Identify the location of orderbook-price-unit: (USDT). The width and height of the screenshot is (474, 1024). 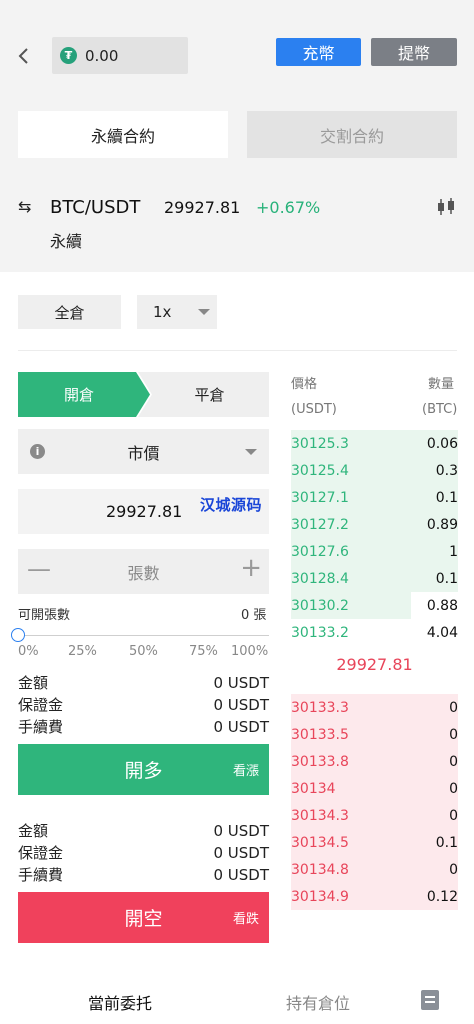
(314, 409).